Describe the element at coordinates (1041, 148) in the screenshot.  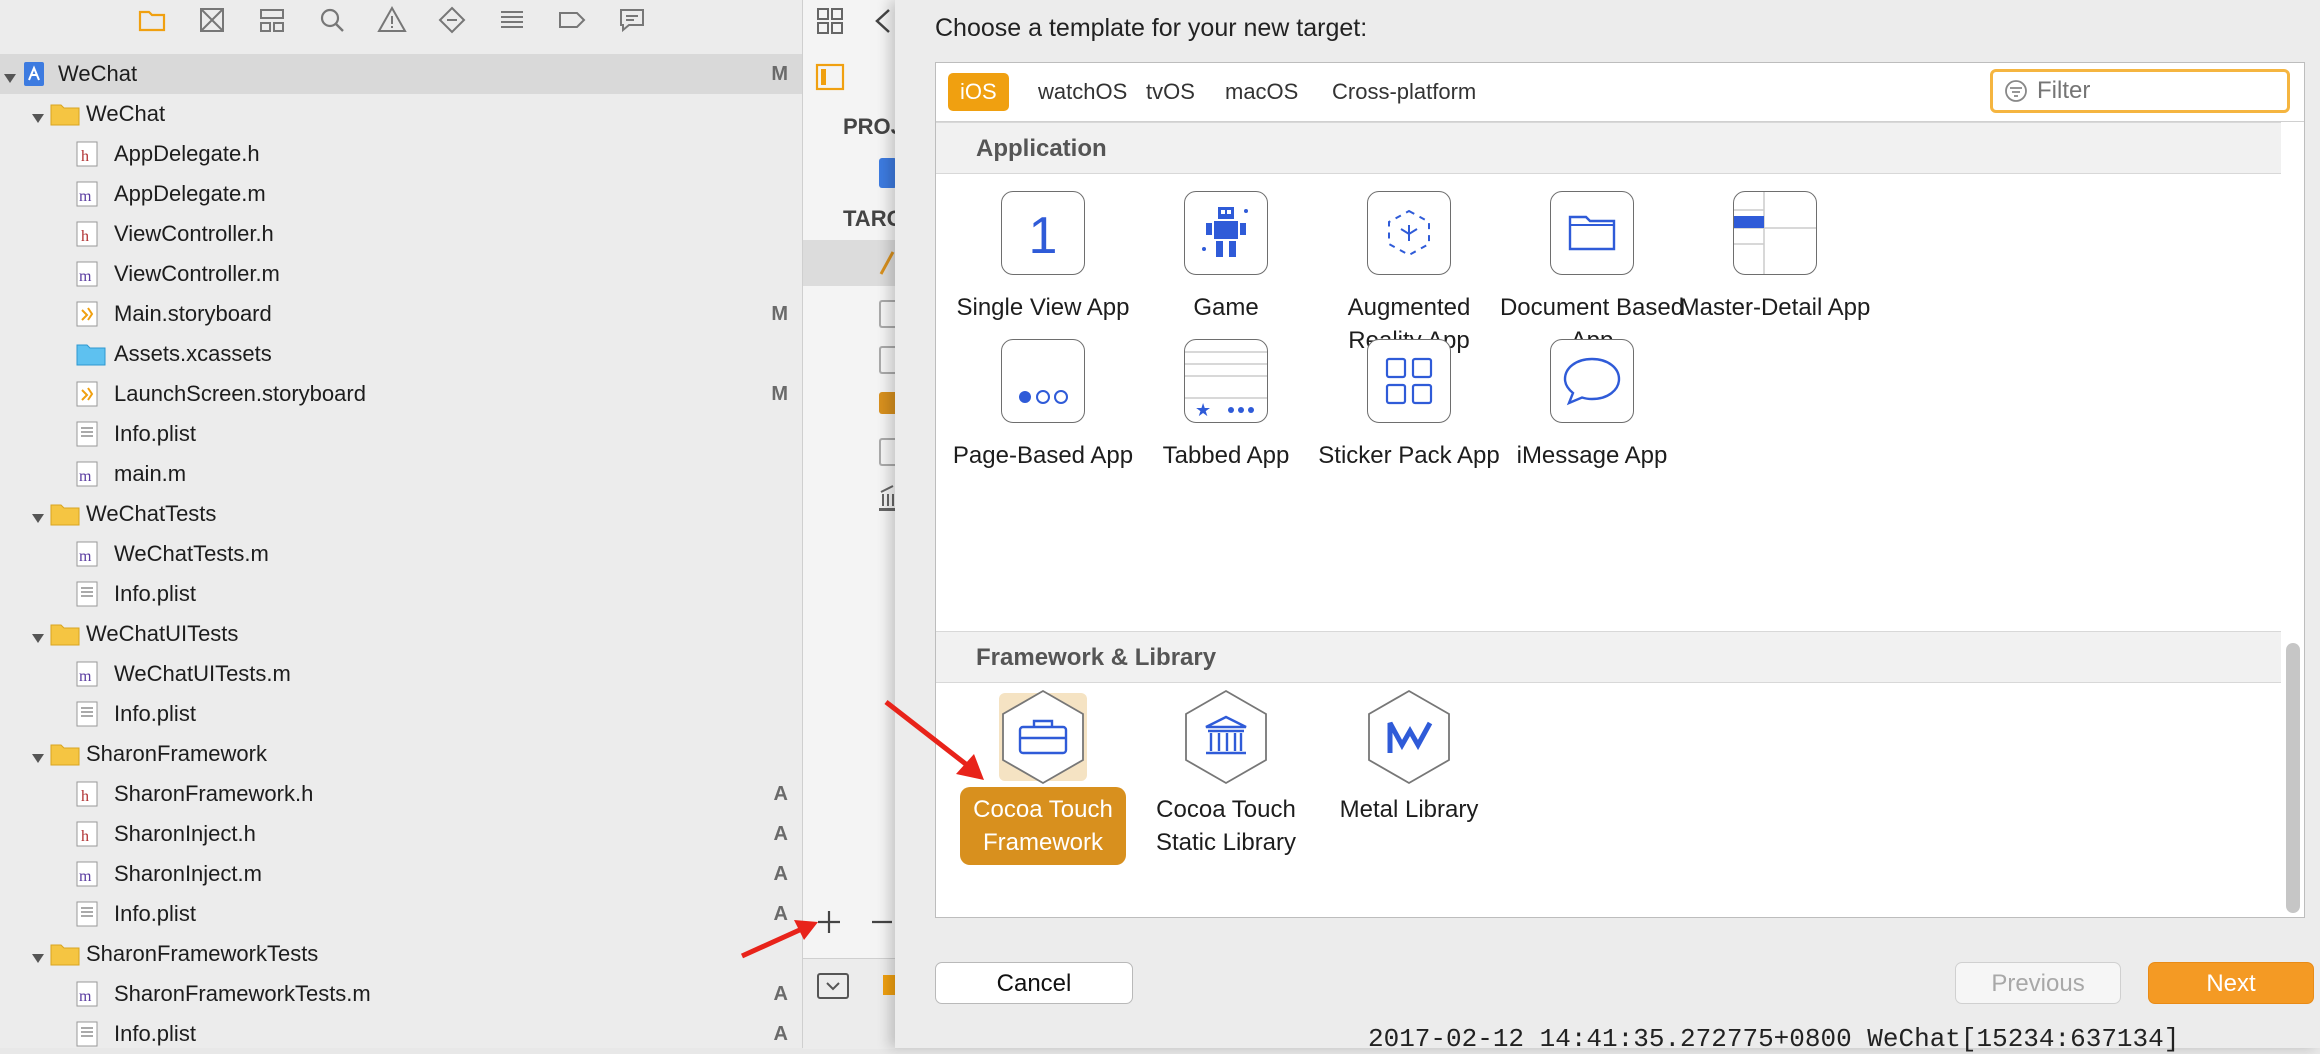
I see `application-section-label: Application` at that location.